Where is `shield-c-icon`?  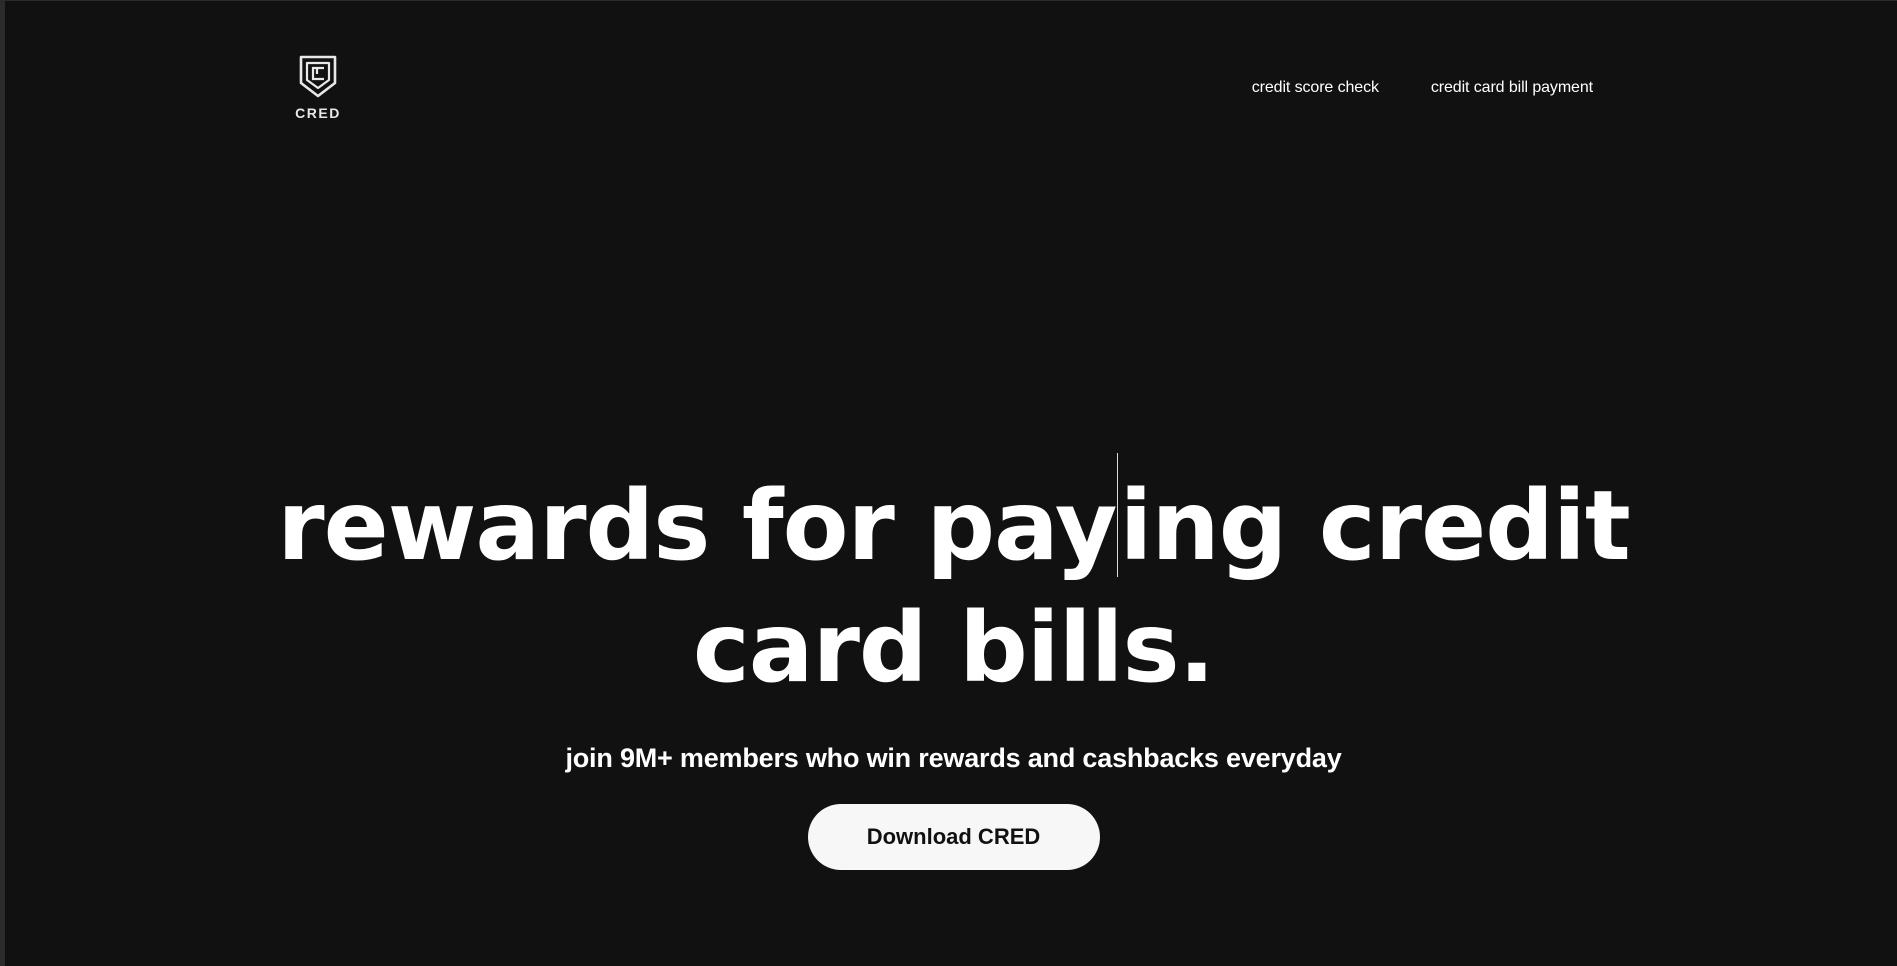
shield-c-icon is located at coordinates (318, 76).